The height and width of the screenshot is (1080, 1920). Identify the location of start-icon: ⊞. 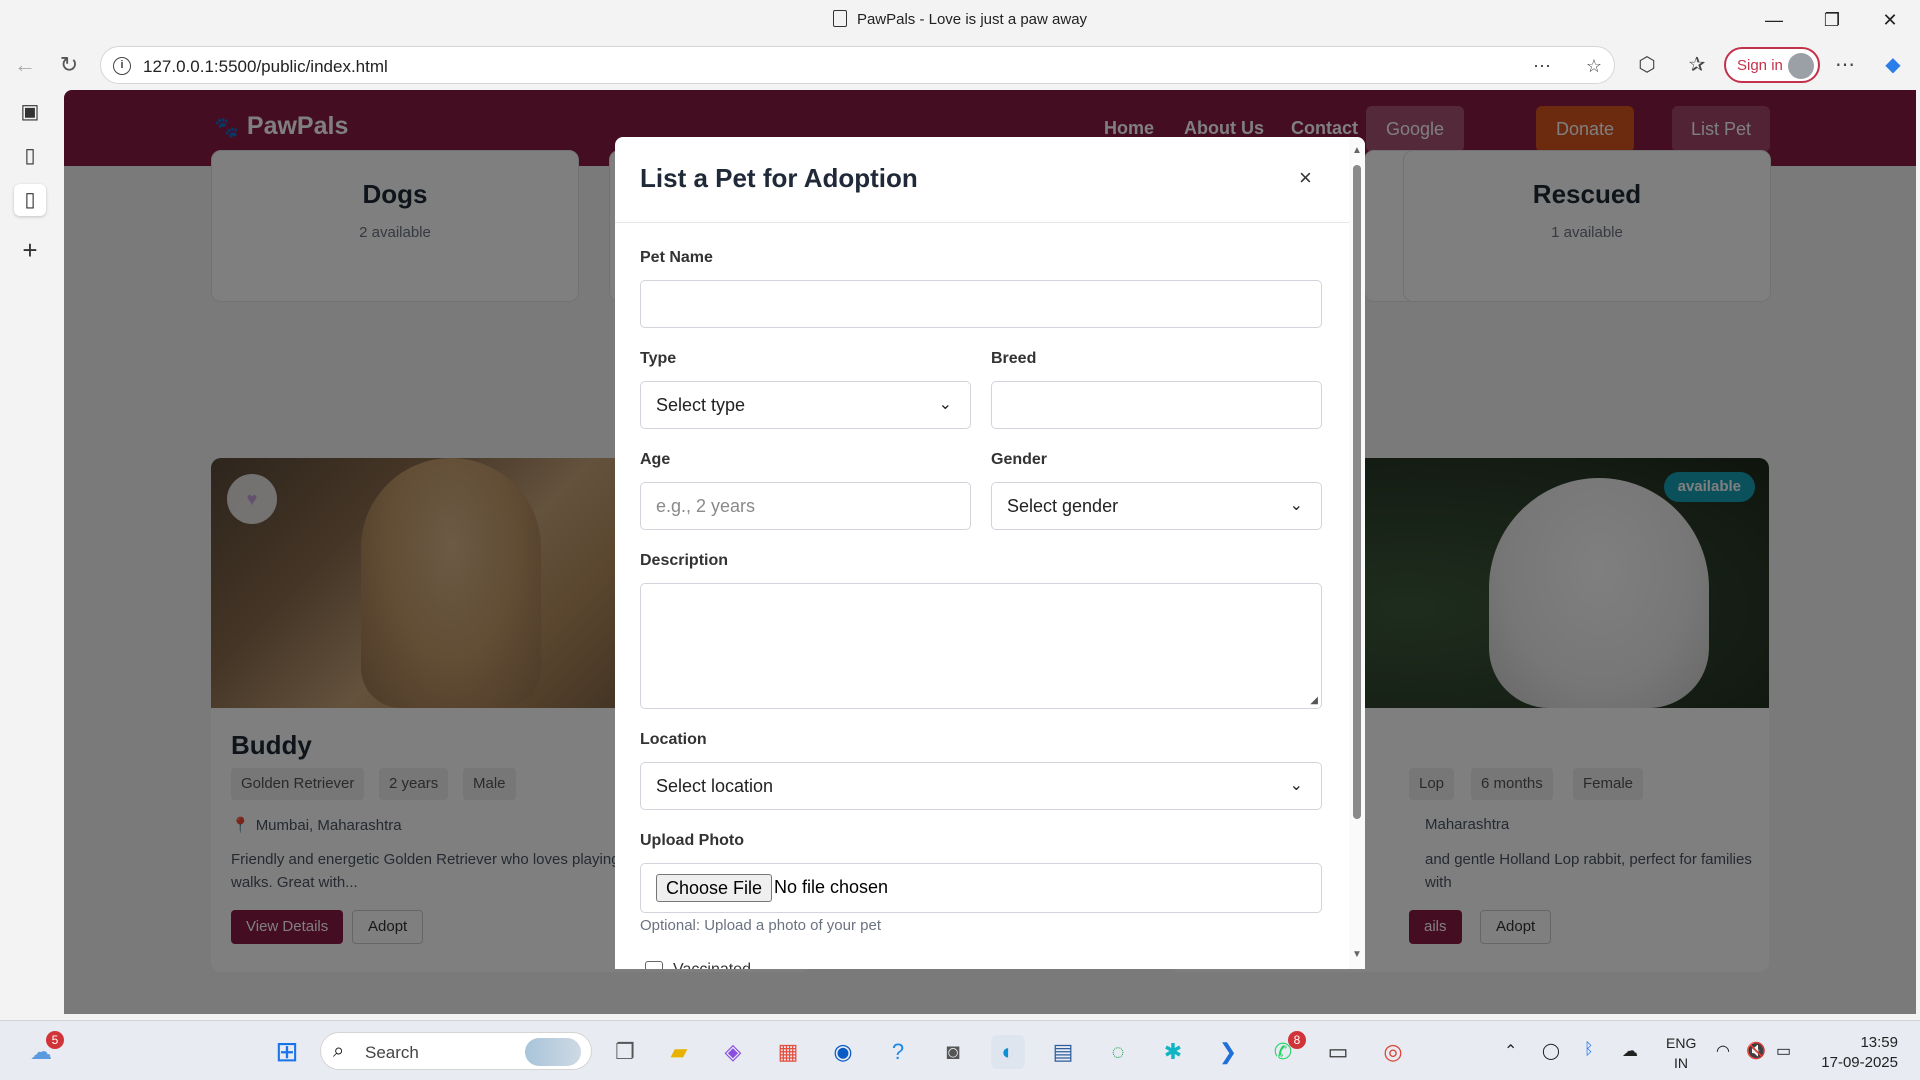
(287, 1052).